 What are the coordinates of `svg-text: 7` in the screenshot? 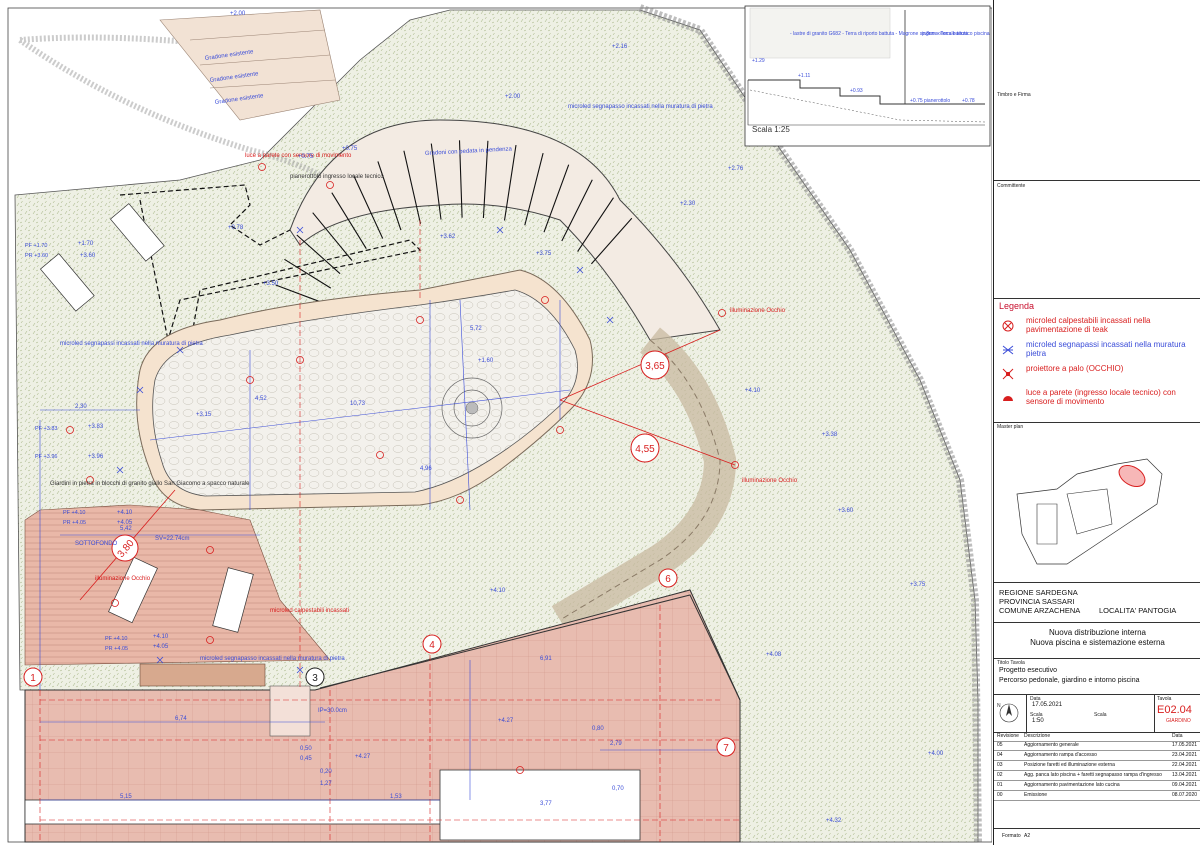 It's located at (726, 748).